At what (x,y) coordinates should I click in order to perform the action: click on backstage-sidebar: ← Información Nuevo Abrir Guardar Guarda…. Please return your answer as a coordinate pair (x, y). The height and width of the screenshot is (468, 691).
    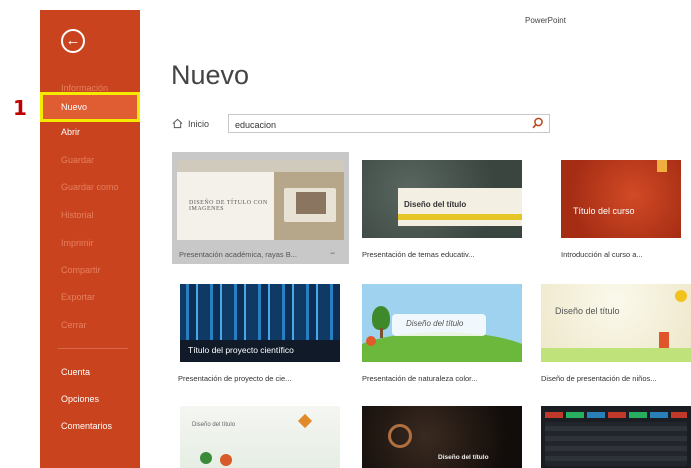
    Looking at the image, I should click on (90, 239).